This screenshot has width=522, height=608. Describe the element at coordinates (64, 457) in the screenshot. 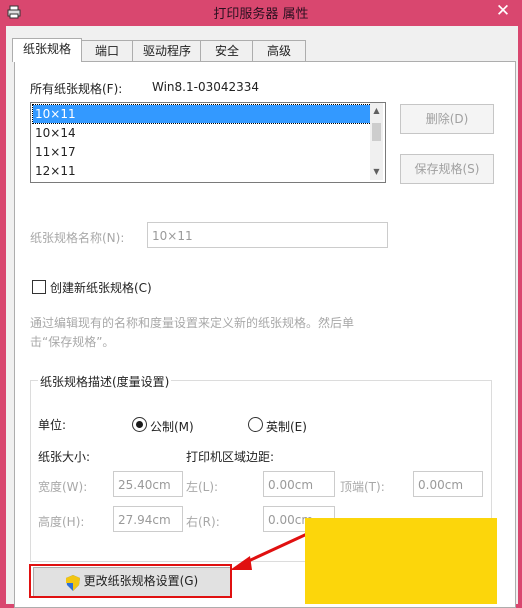

I see `paper-size-label: 纸张大小:` at that location.